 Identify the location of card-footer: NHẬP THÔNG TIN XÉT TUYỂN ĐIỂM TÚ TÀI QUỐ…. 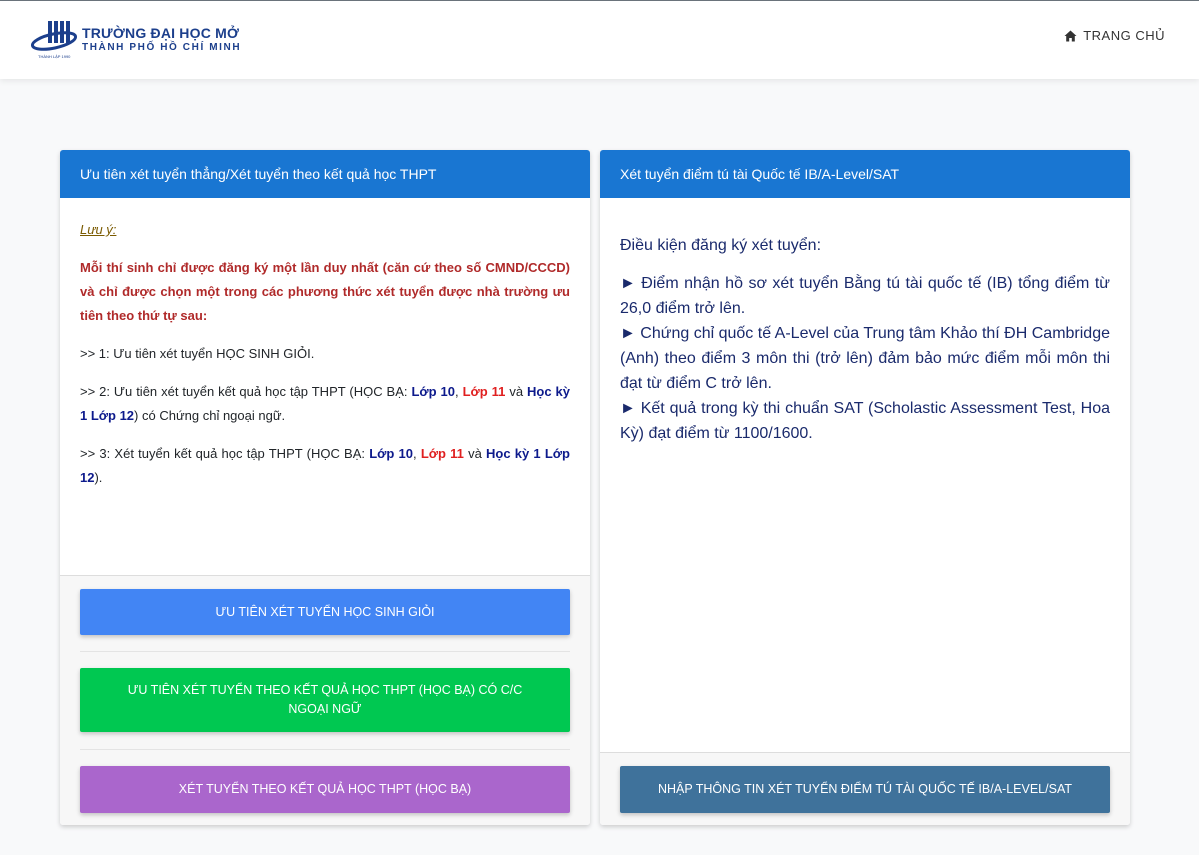
(865, 788).